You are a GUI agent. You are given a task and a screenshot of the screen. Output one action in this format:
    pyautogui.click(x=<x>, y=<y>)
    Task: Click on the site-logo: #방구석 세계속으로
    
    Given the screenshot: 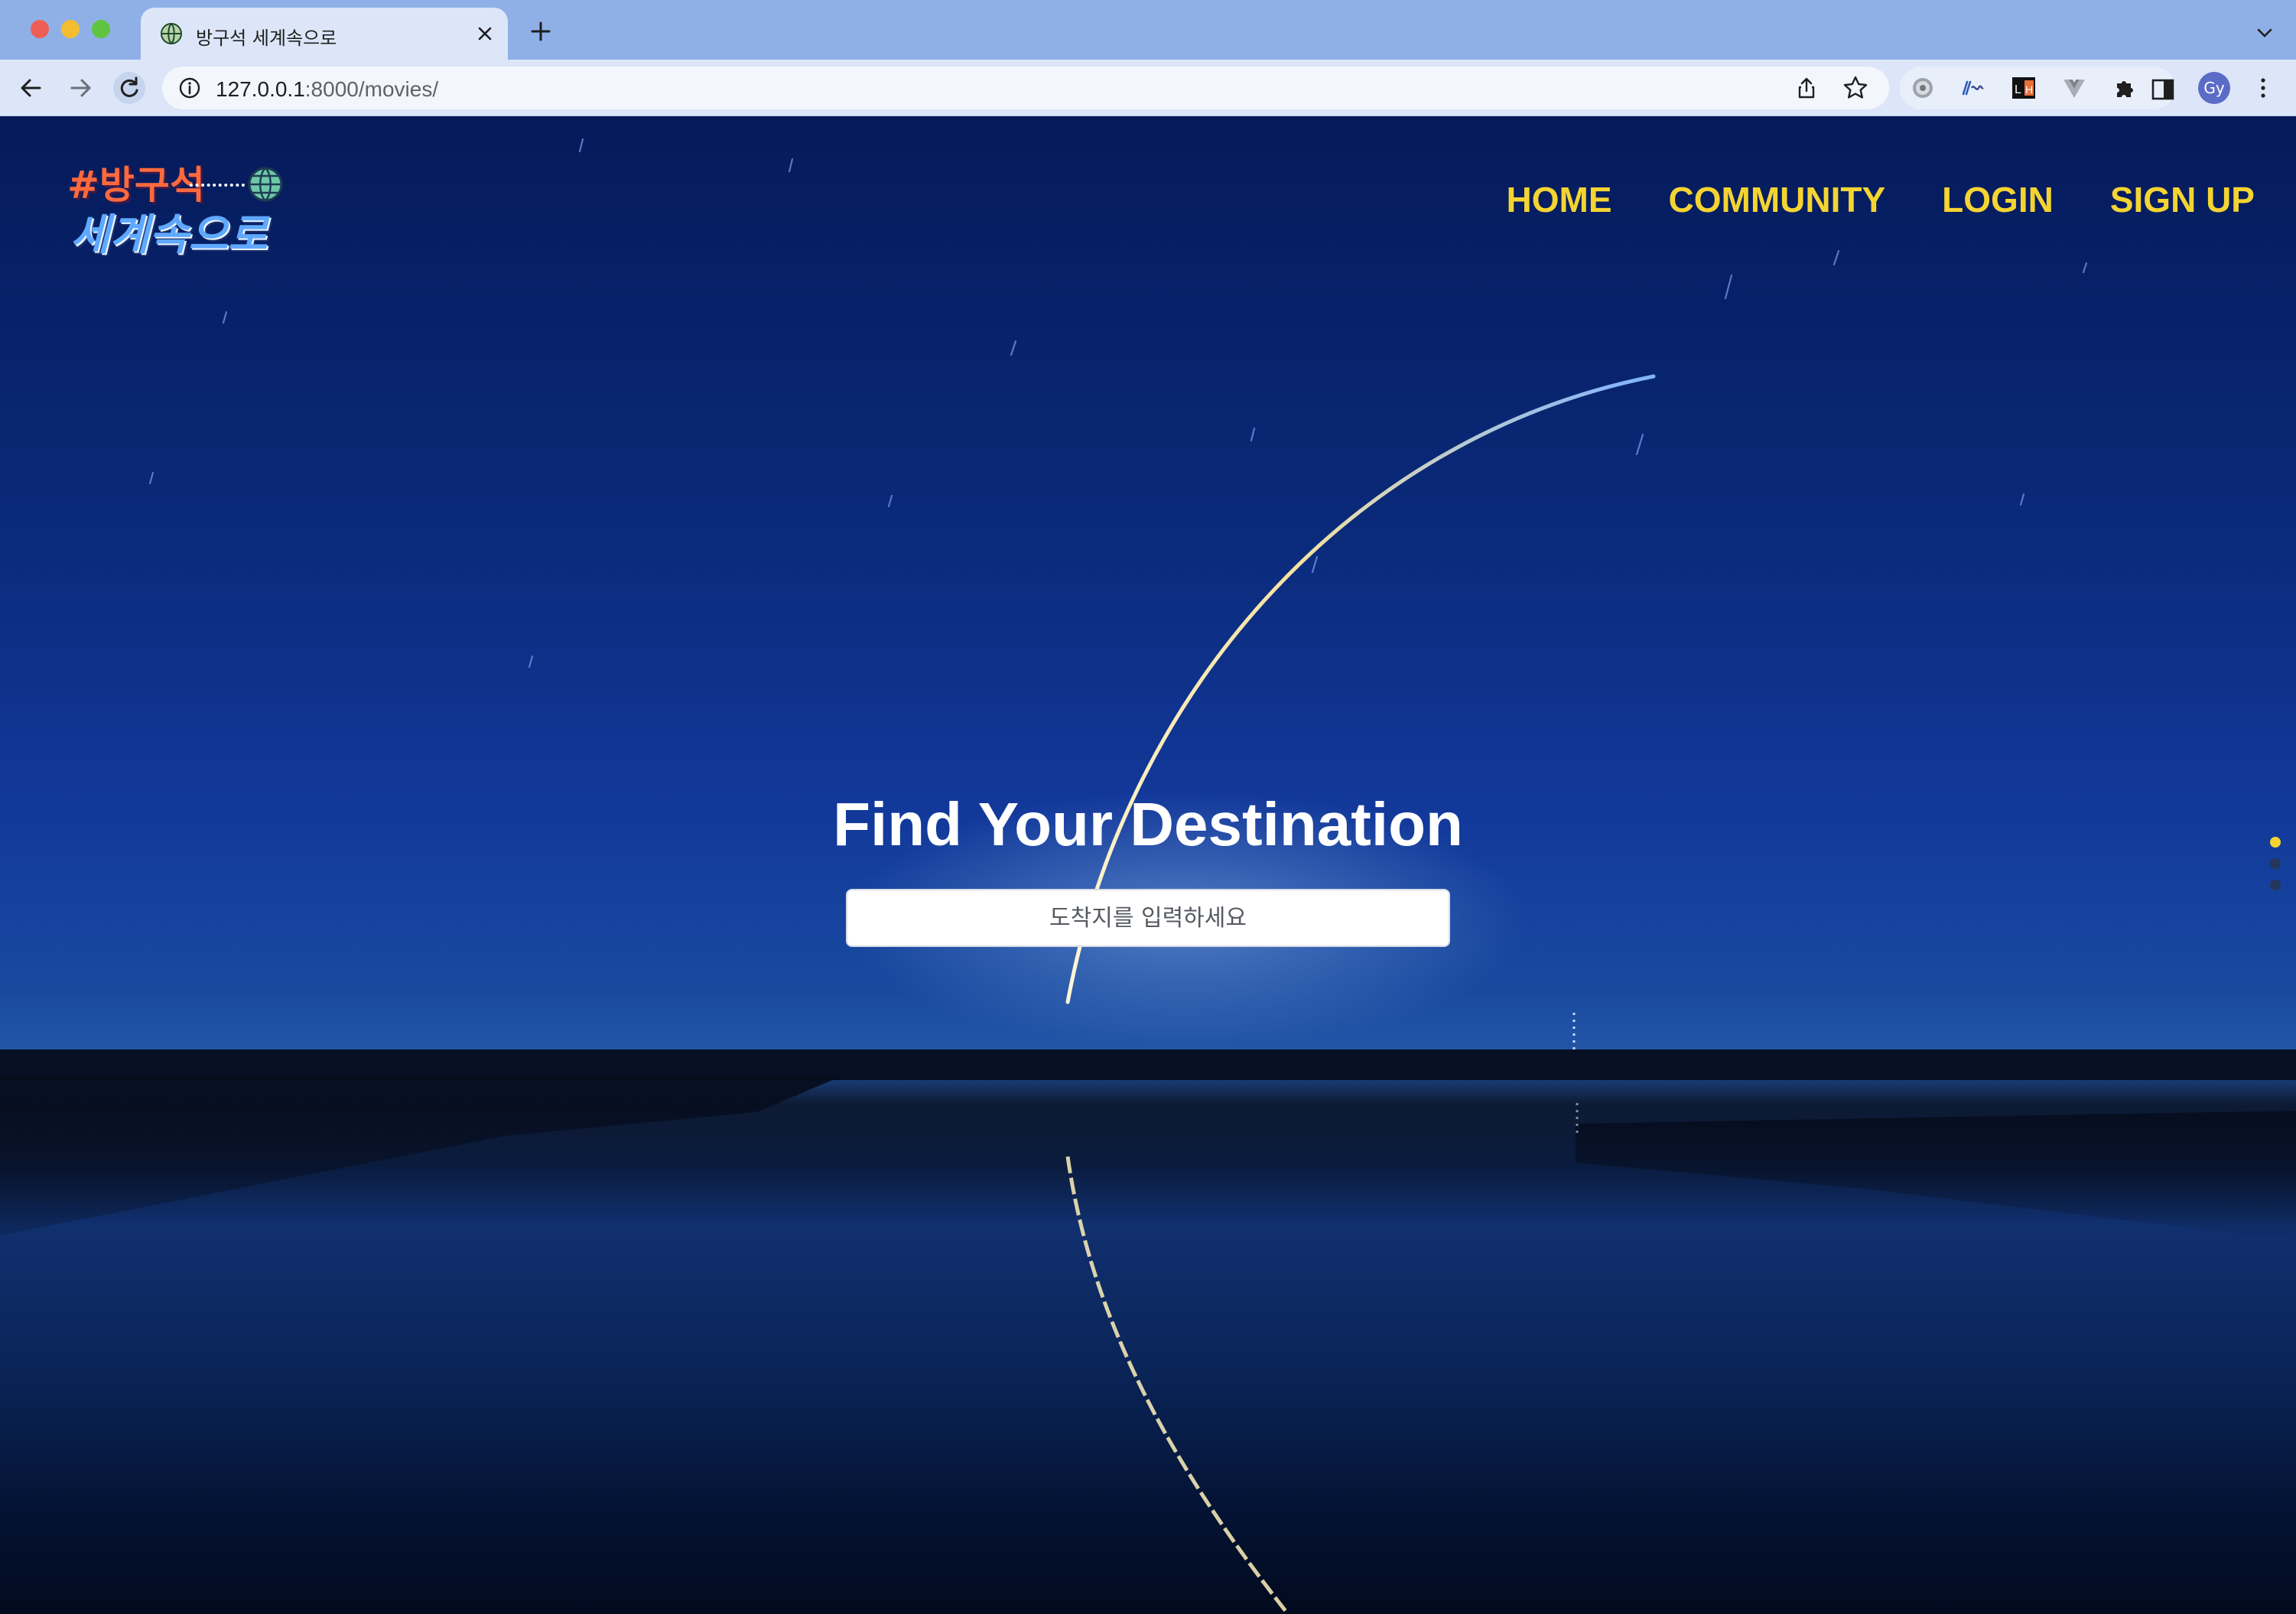 What is the action you would take?
    pyautogui.click(x=178, y=212)
    